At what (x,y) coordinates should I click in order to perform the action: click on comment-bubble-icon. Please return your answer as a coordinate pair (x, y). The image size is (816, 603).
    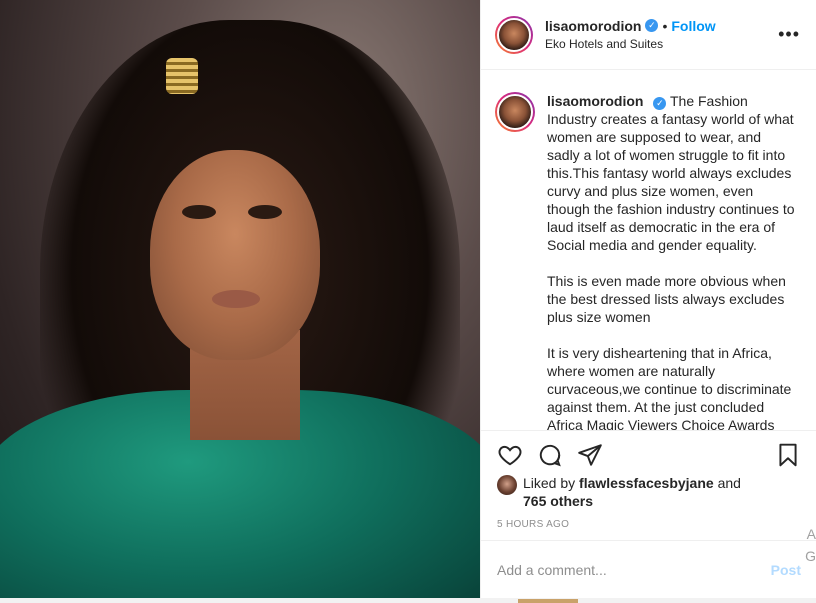
    Looking at the image, I should click on (550, 455).